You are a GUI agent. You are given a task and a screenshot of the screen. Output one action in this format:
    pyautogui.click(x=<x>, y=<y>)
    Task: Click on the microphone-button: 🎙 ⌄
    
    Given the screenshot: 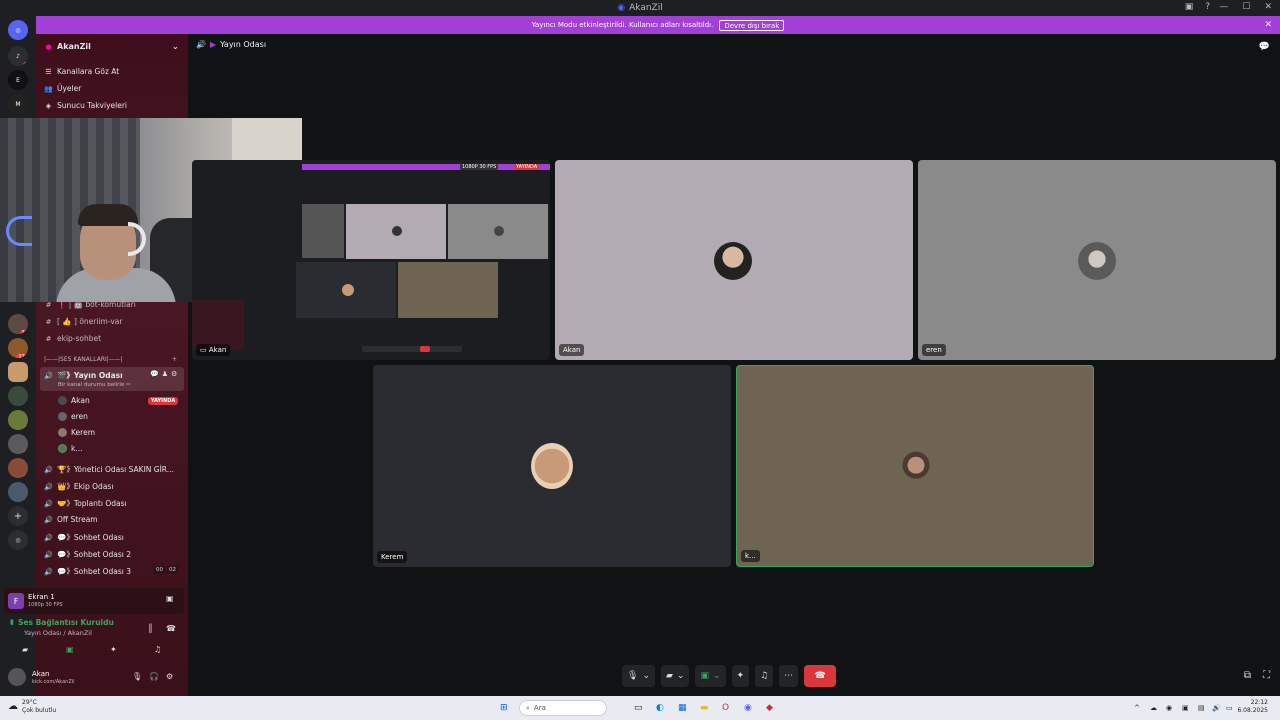 What is the action you would take?
    pyautogui.click(x=638, y=676)
    